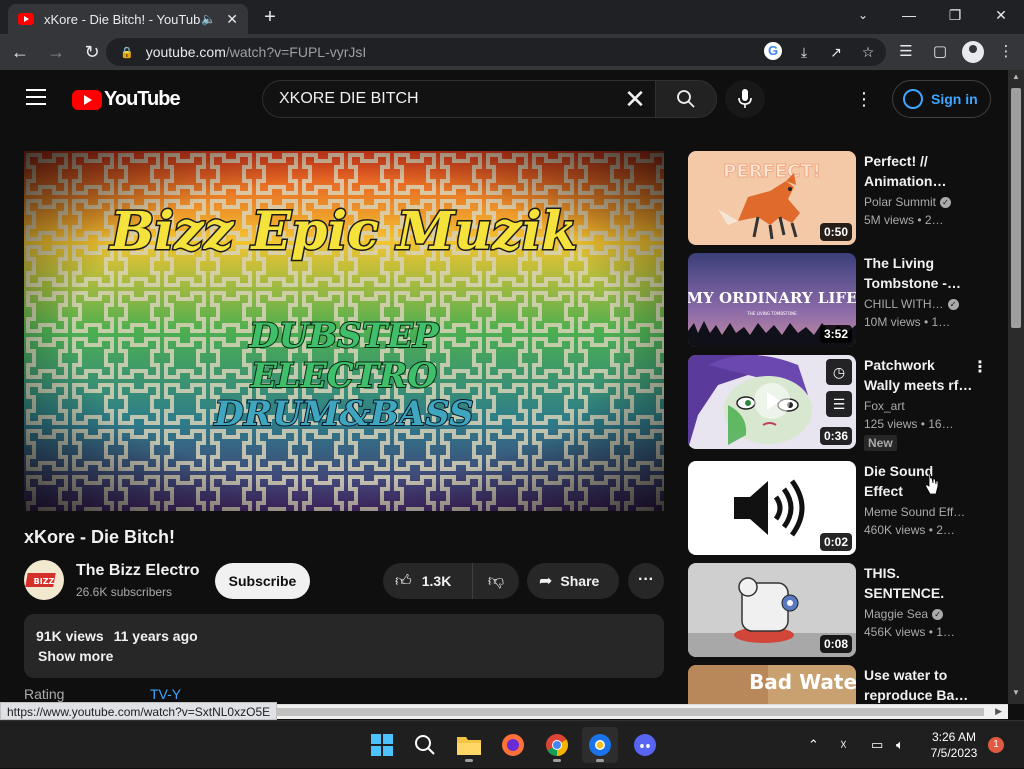 The height and width of the screenshot is (769, 1024). I want to click on chrome-icon, so click(557, 745).